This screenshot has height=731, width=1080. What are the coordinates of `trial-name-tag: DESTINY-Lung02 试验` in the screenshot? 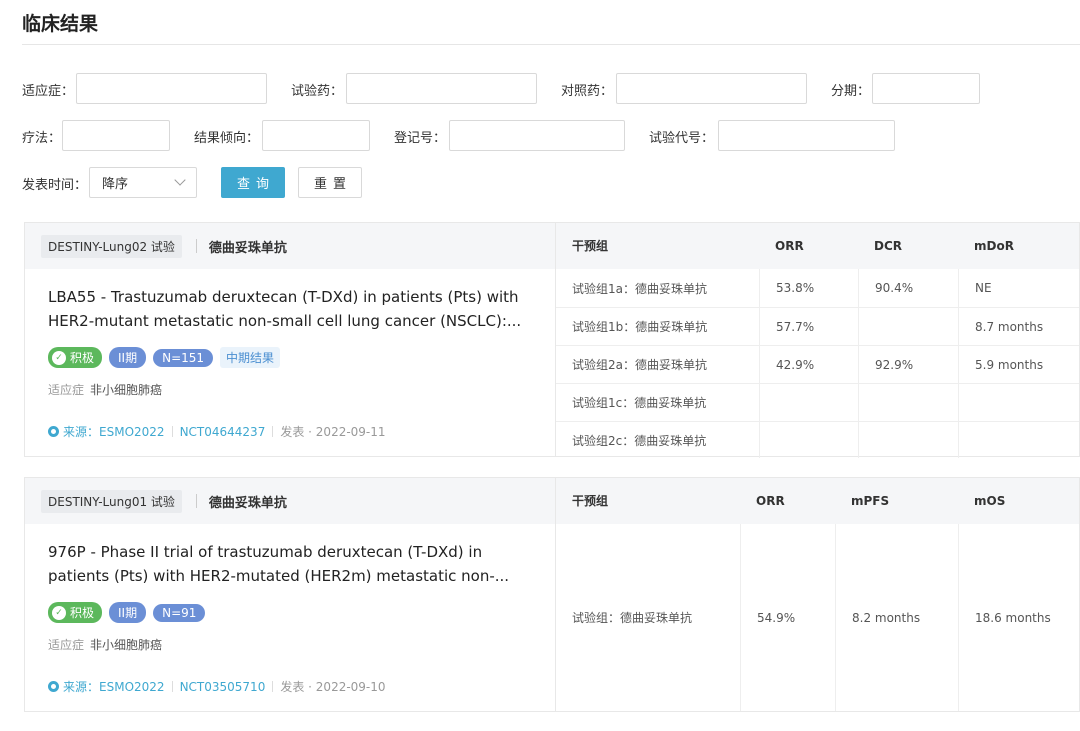 It's located at (111, 246).